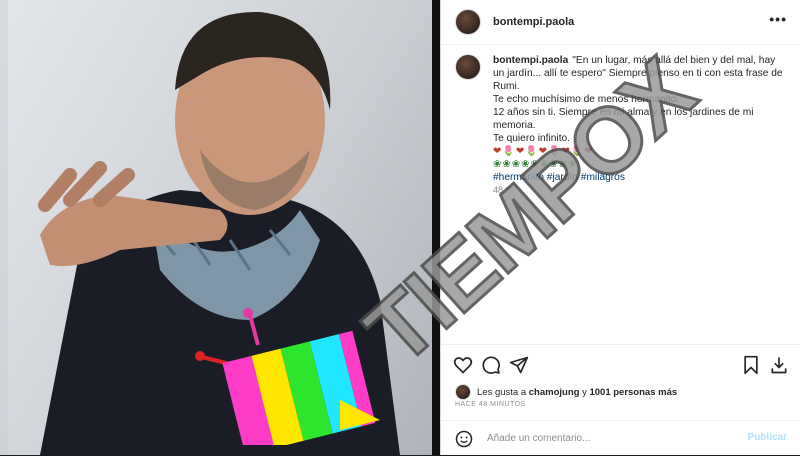  What do you see at coordinates (767, 437) in the screenshot?
I see `publish-button: Publicar` at bounding box center [767, 437].